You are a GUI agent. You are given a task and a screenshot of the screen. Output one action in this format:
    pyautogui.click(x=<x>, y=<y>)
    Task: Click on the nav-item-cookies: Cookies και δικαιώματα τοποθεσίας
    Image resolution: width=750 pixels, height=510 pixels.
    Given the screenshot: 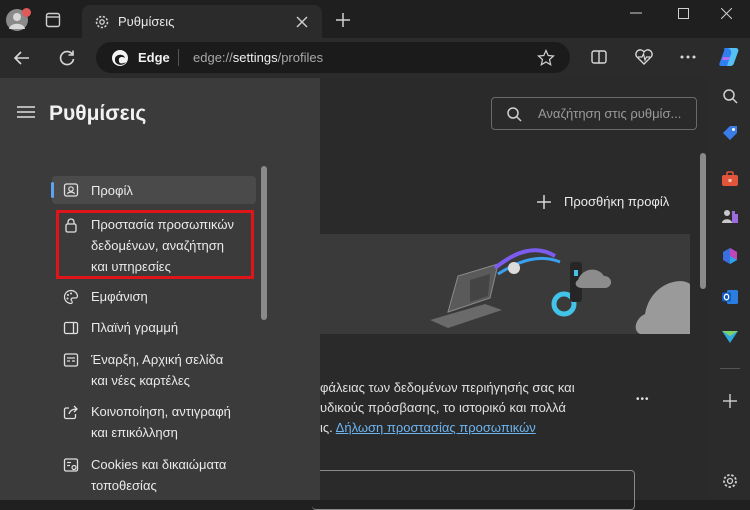 What is the action you would take?
    pyautogui.click(x=154, y=476)
    